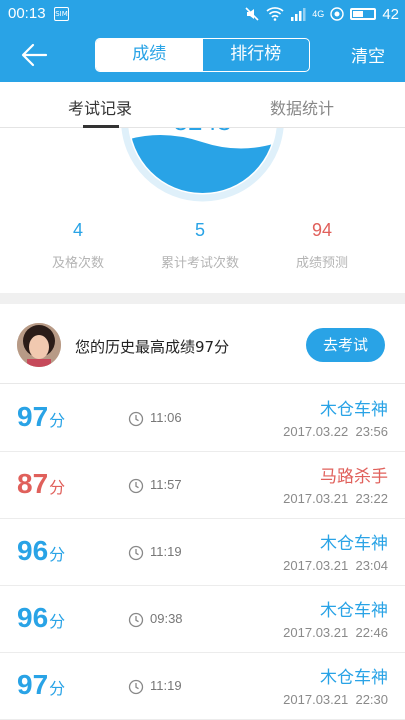 This screenshot has height=720, width=405. What do you see at coordinates (363, 14) in the screenshot?
I see `battery-icon` at bounding box center [363, 14].